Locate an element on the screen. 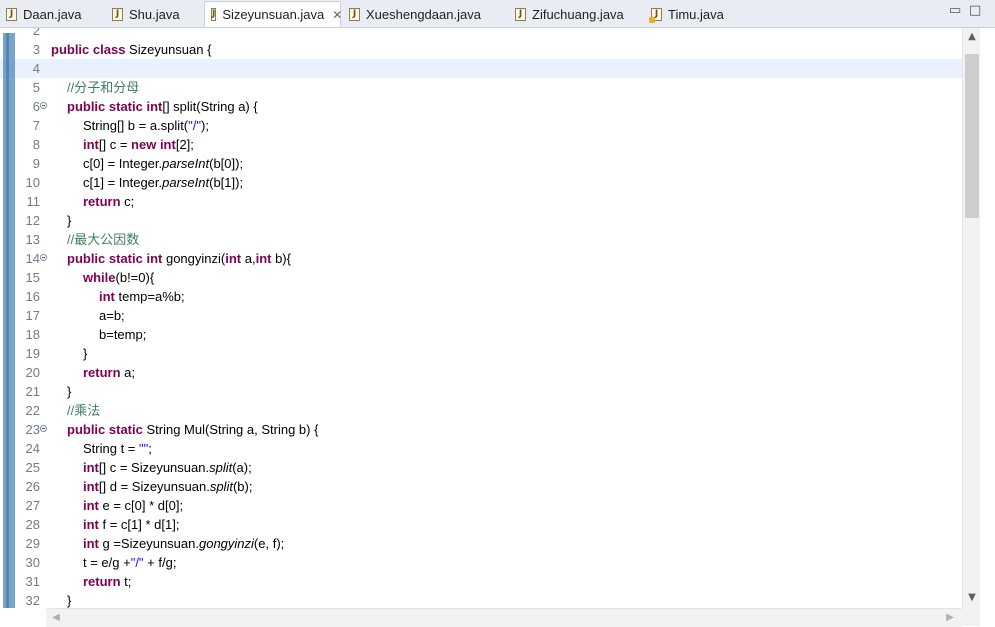 This screenshot has height=627, width=995. code-line: 12} is located at coordinates (481, 220).